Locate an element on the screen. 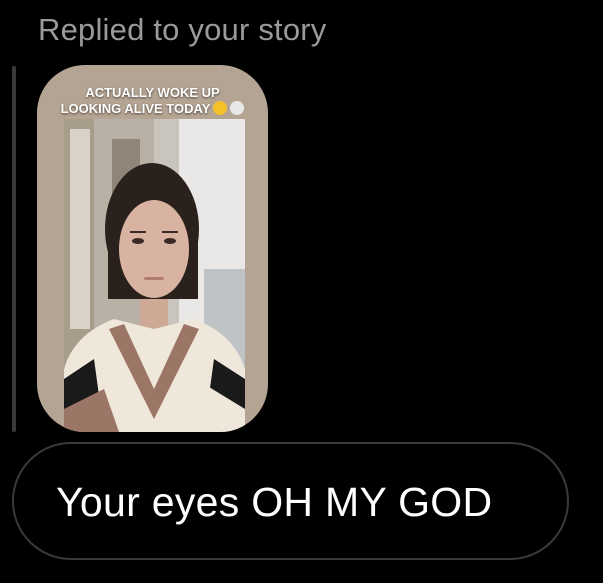 The width and height of the screenshot is (603, 583). story-caption: ACTUALLY WOKE UP LOOKING ALIVE TODAY is located at coordinates (152, 101).